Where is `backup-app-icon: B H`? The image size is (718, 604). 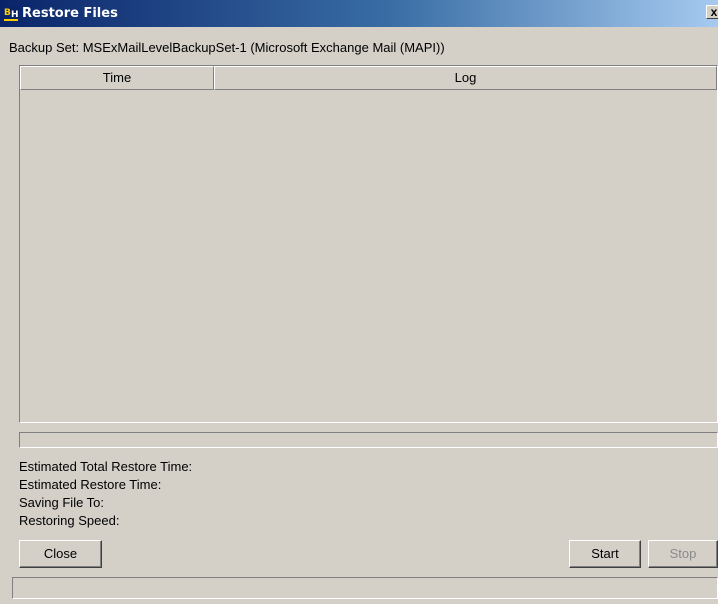 backup-app-icon: B H is located at coordinates (11, 13).